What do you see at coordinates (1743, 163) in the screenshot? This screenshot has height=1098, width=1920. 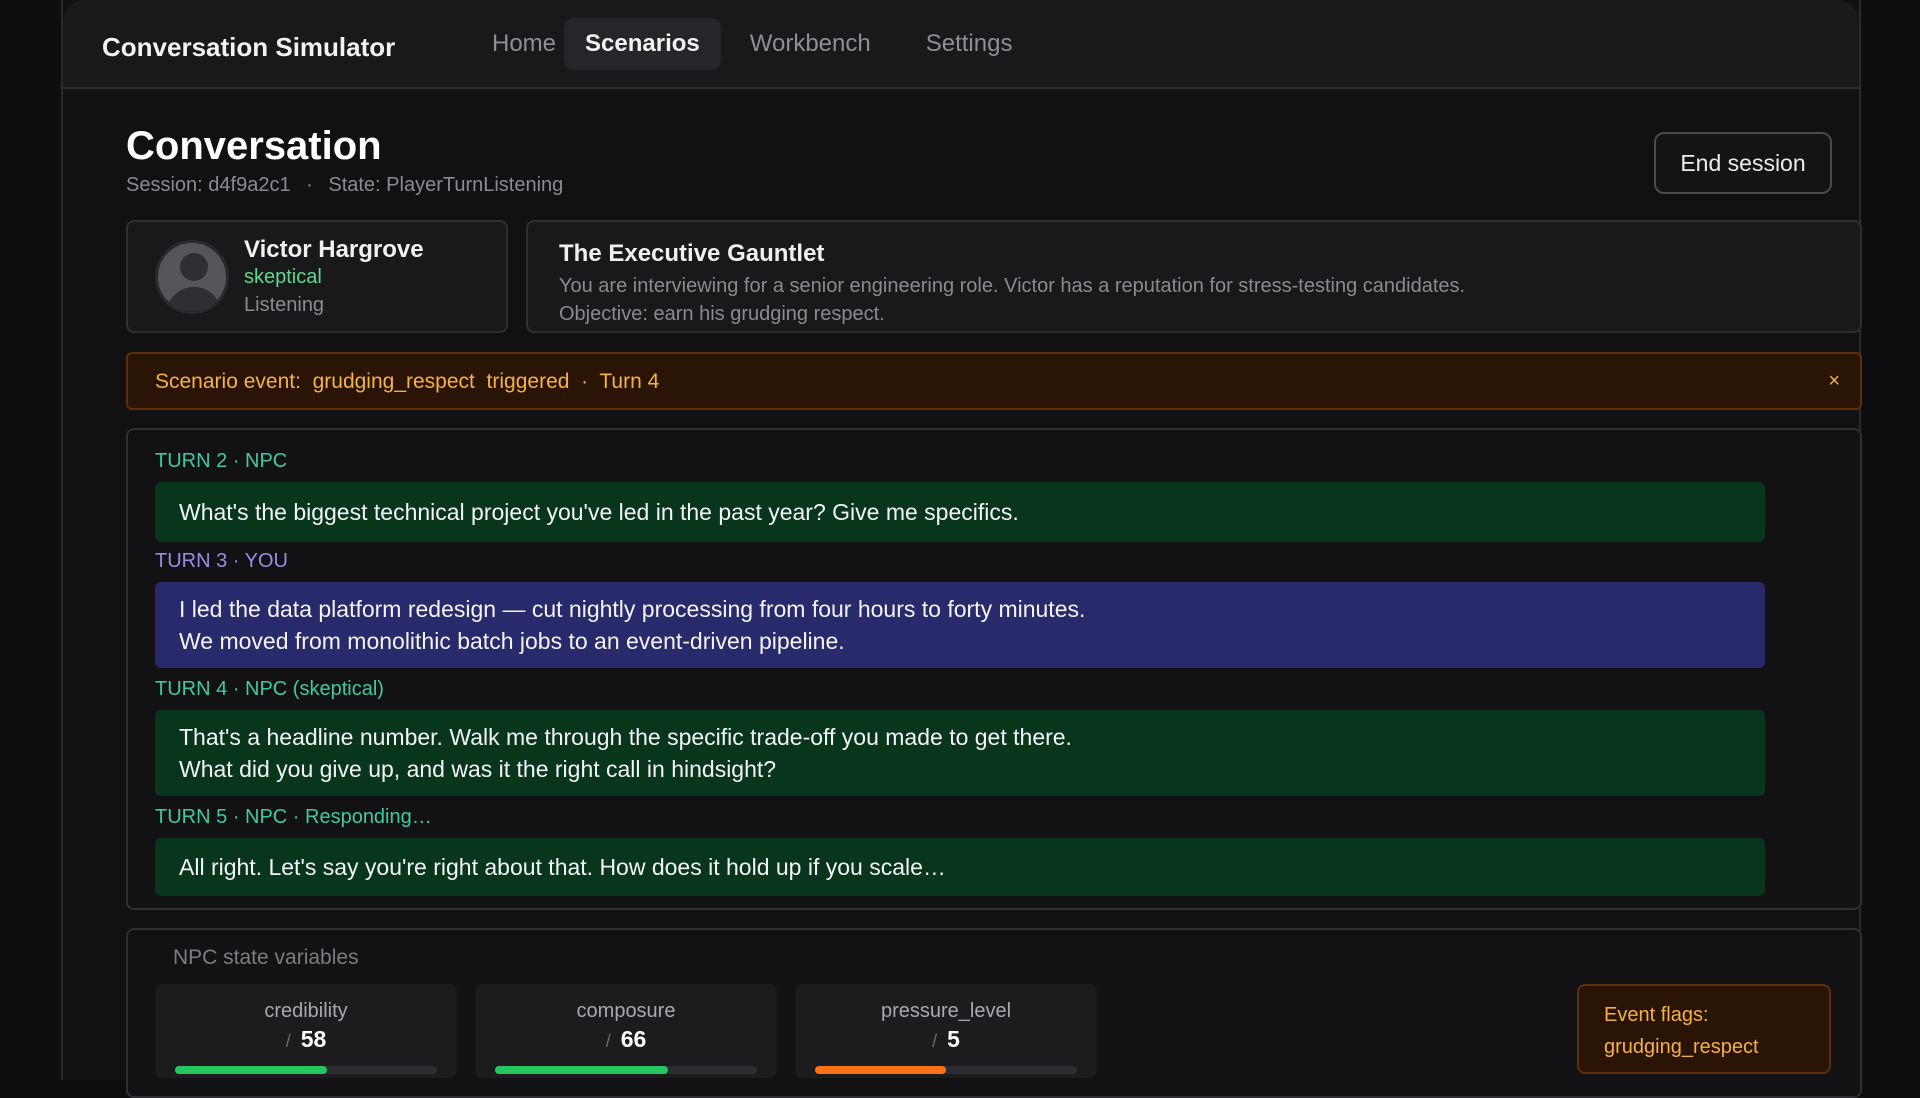 I see `end-session-button: End session` at bounding box center [1743, 163].